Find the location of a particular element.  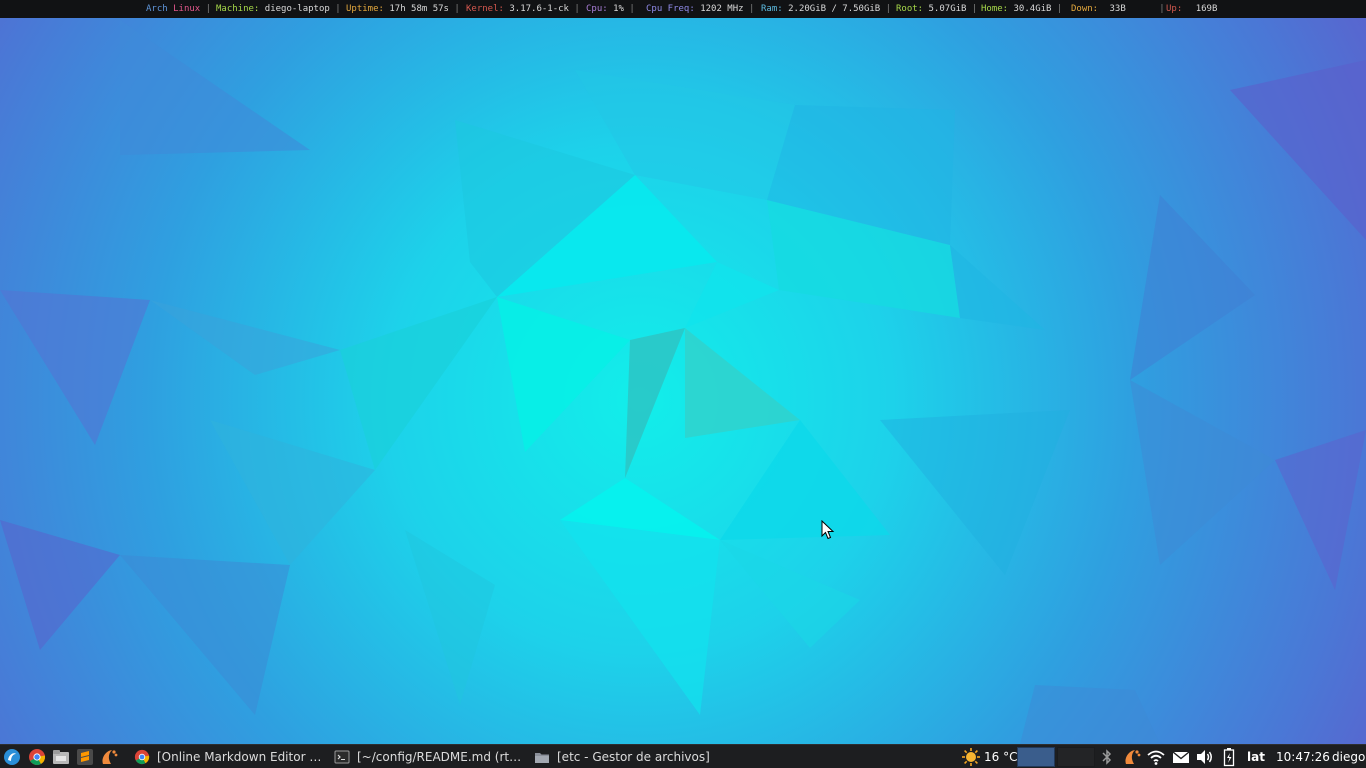

up-value: 169B is located at coordinates (1206, 9).